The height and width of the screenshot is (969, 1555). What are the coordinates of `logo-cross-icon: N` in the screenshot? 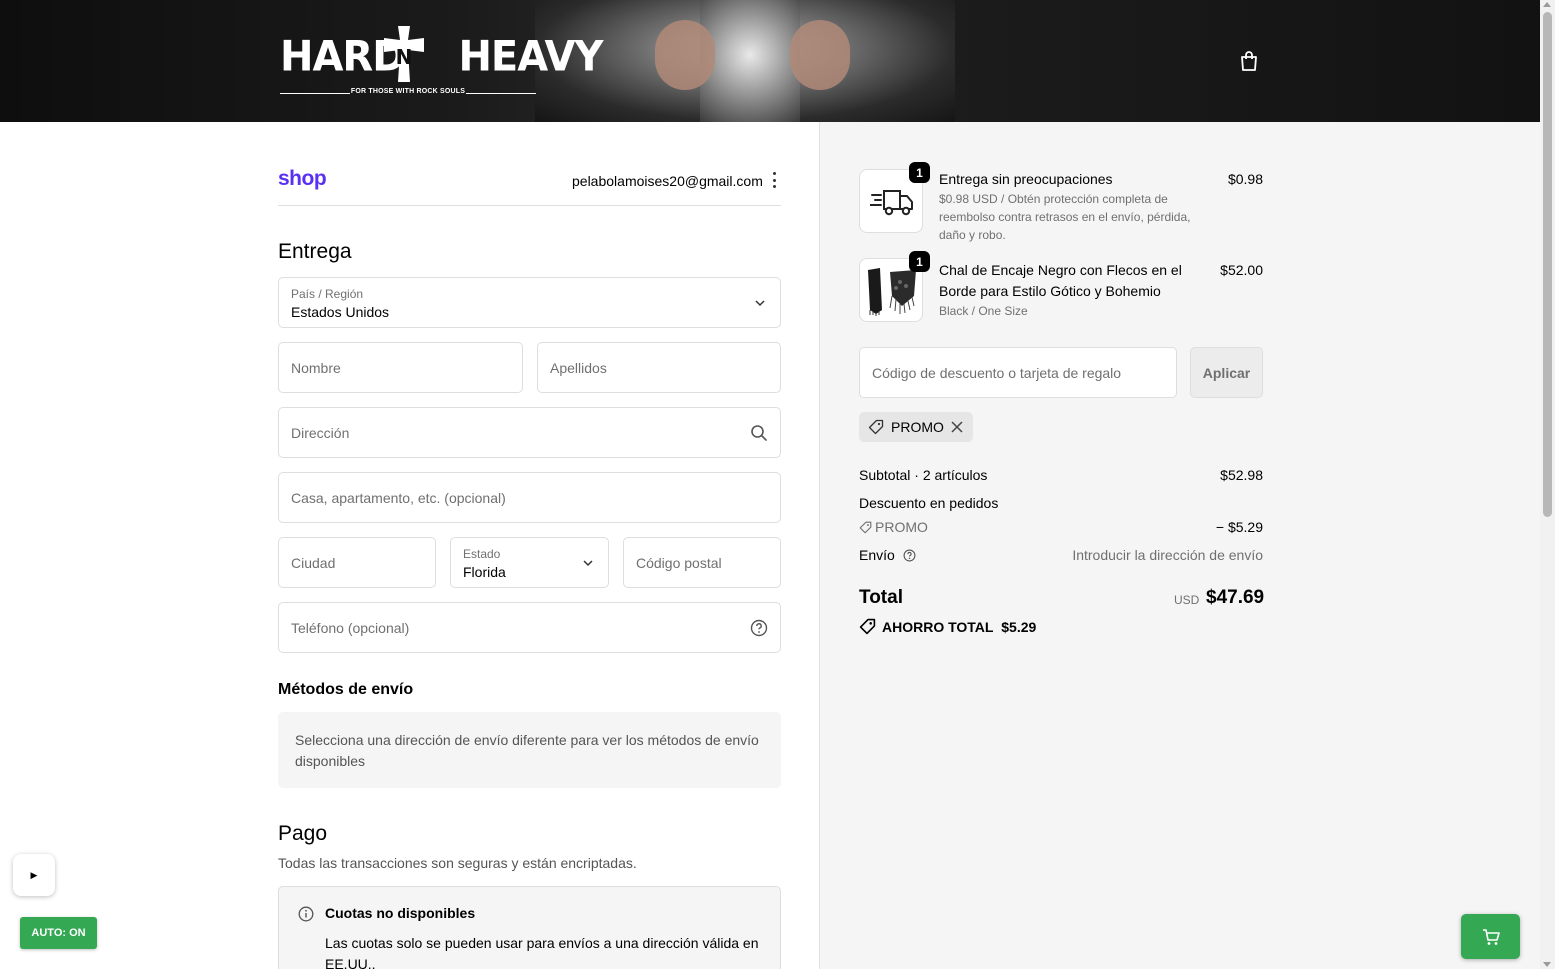 It's located at (404, 54).